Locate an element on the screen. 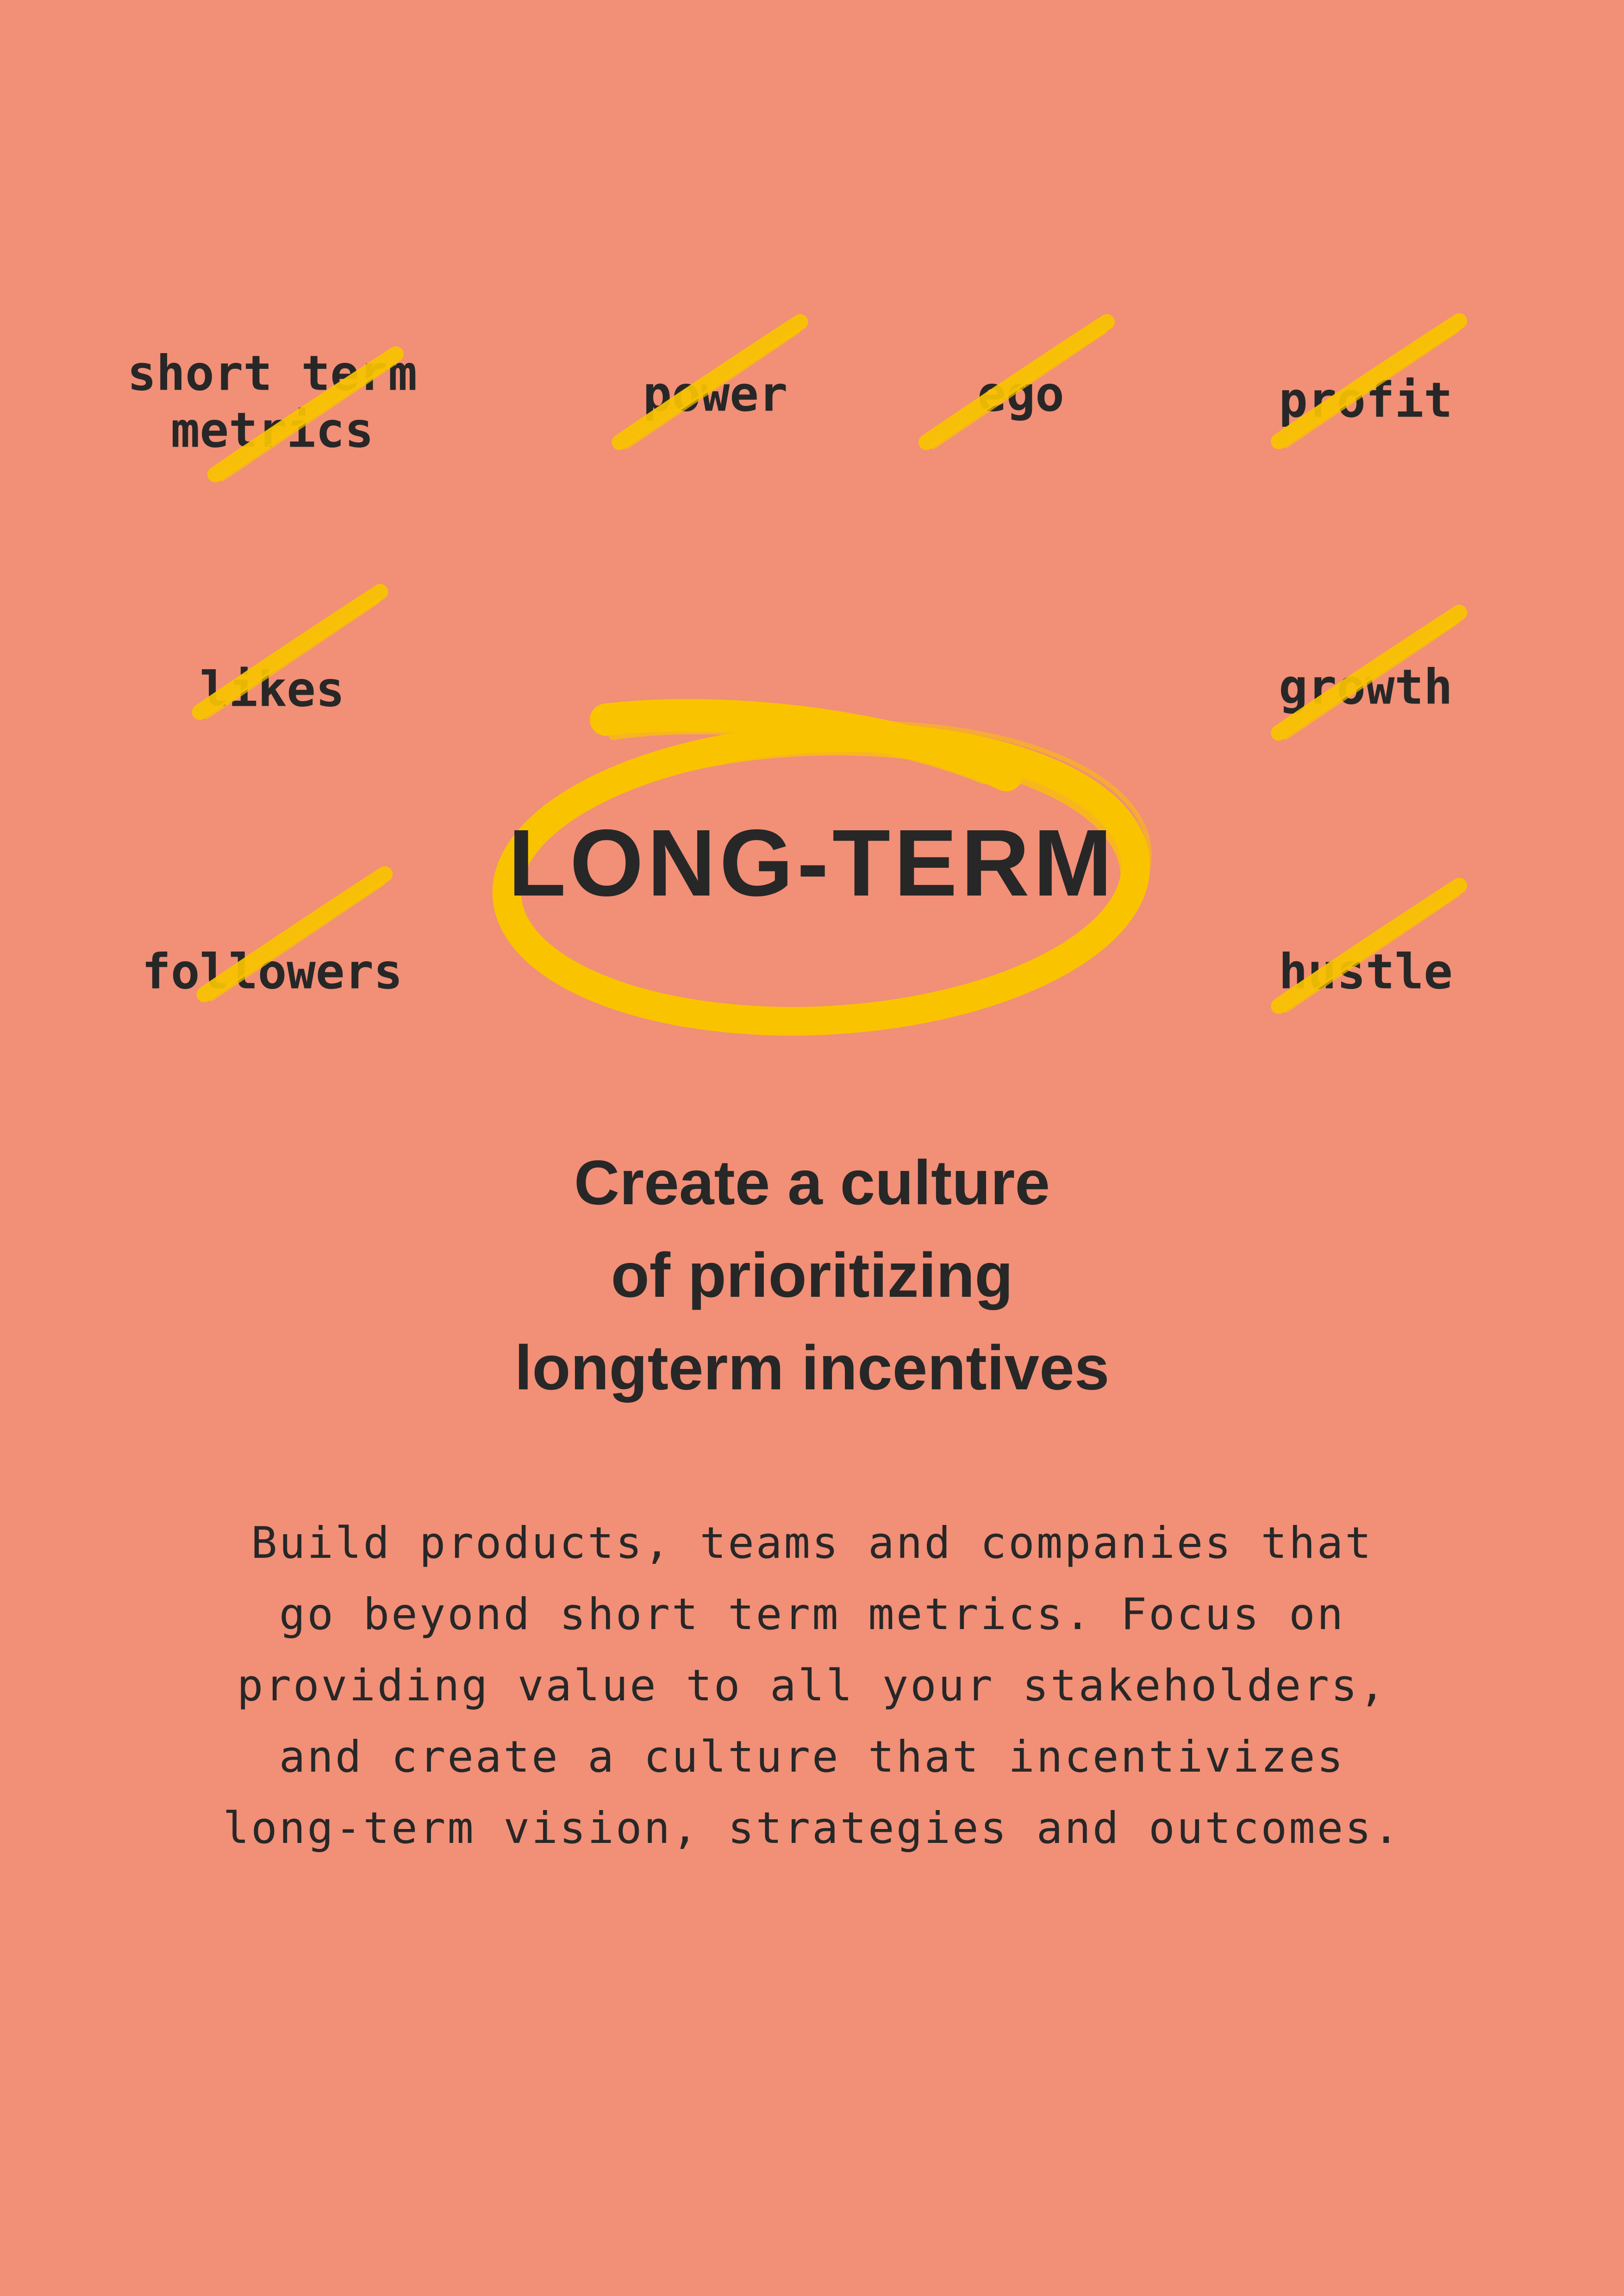  crossed-word-profit: profit is located at coordinates (1369, 381).